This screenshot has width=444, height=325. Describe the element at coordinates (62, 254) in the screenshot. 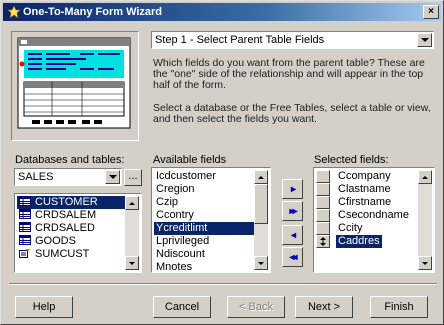

I see `table-list-item-label: SUMCUST` at that location.